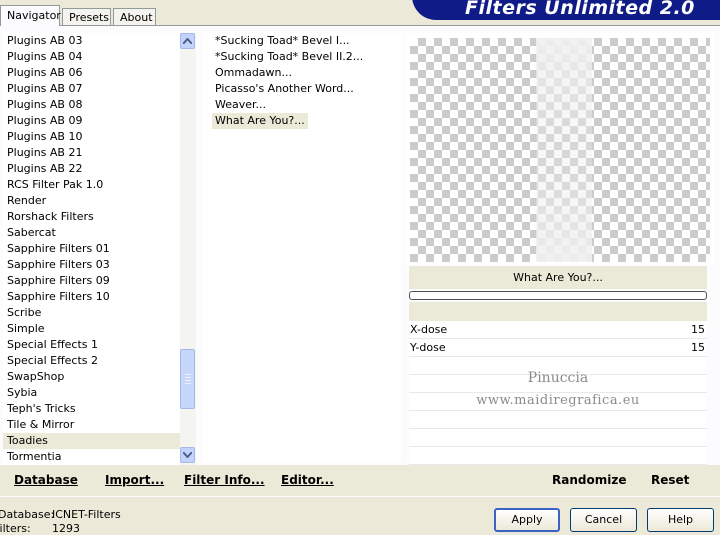 The height and width of the screenshot is (535, 720). Describe the element at coordinates (680, 520) in the screenshot. I see `help-button: Help` at that location.